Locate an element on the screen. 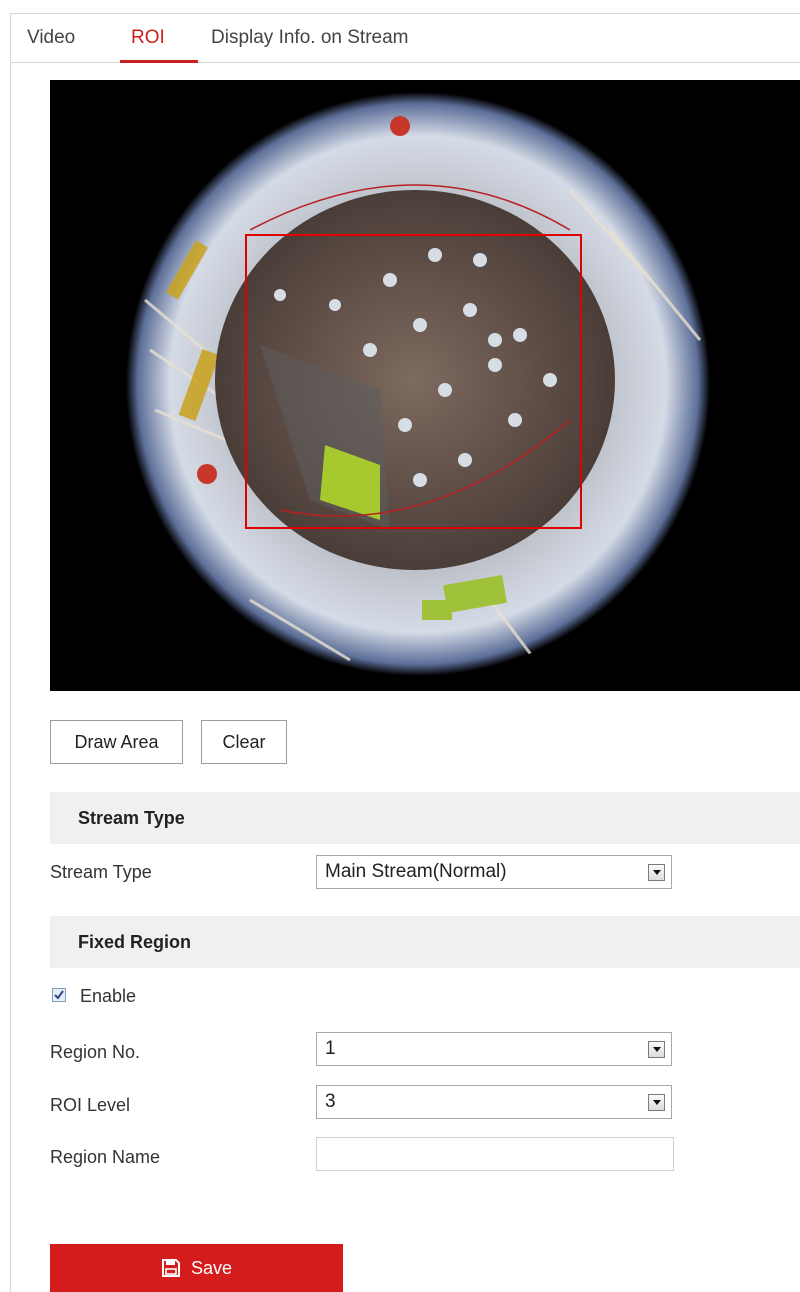 The height and width of the screenshot is (1292, 800). tab-bar: Video ROI Display Info. on Stream is located at coordinates (405, 38).